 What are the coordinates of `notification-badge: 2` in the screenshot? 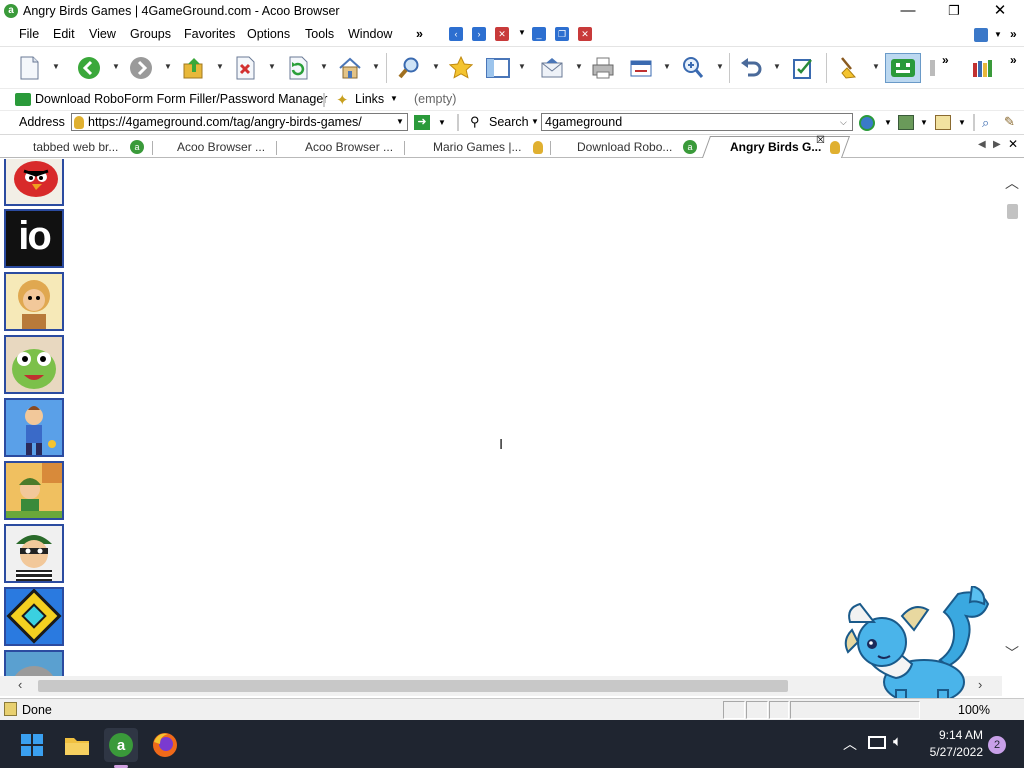 It's located at (997, 745).